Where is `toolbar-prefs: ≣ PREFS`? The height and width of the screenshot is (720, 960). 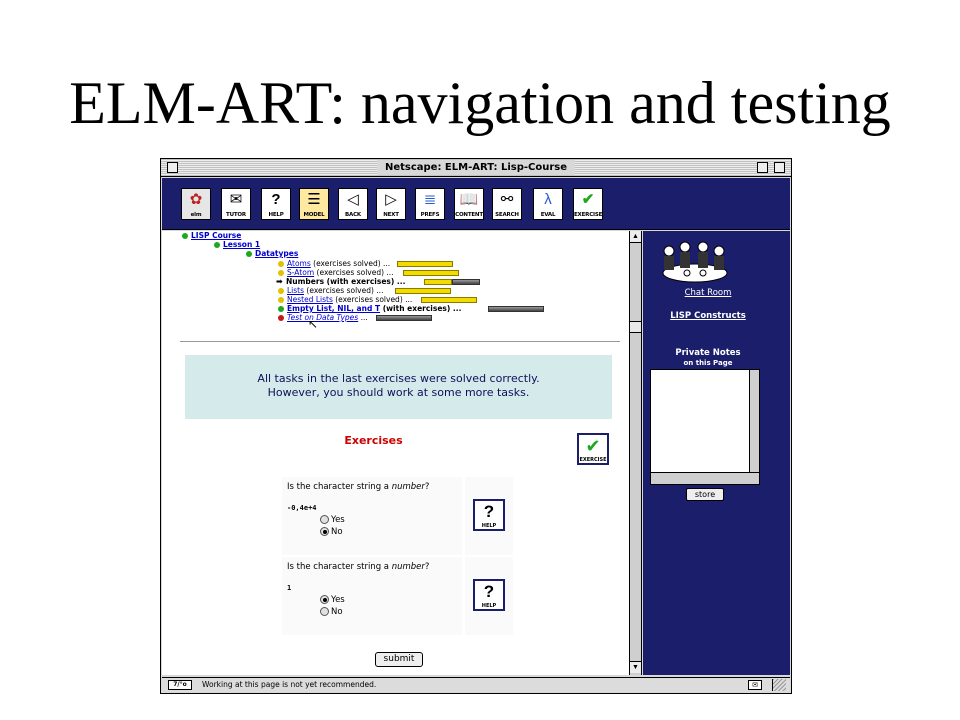
toolbar-prefs: ≣ PREFS is located at coordinates (430, 204).